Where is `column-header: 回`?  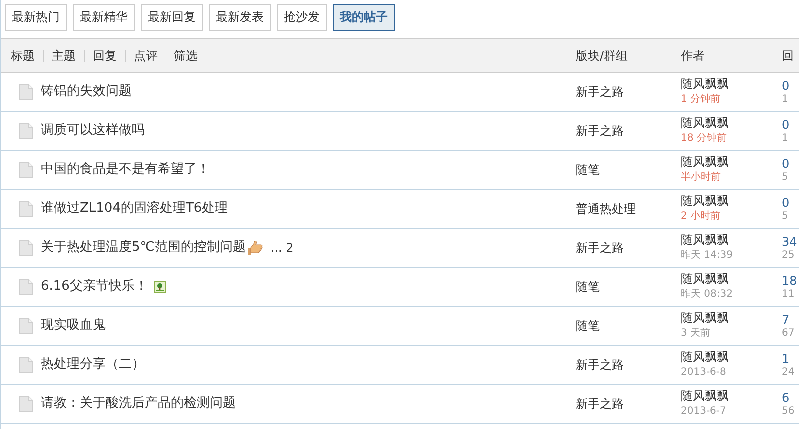 column-header: 回 is located at coordinates (788, 55).